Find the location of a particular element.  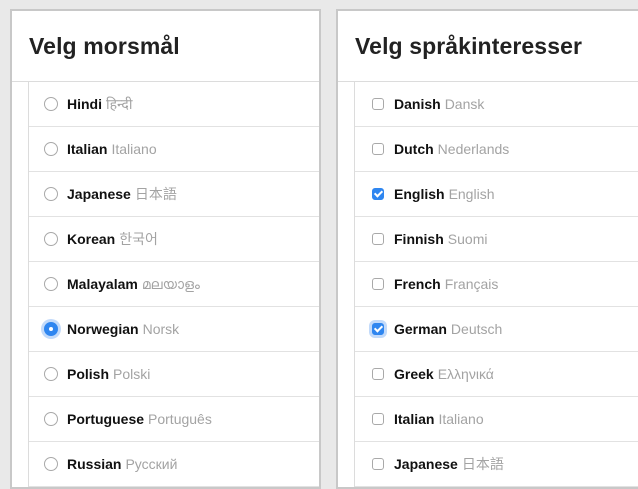

language-interest-option-german: German Deutsch is located at coordinates (496, 329).